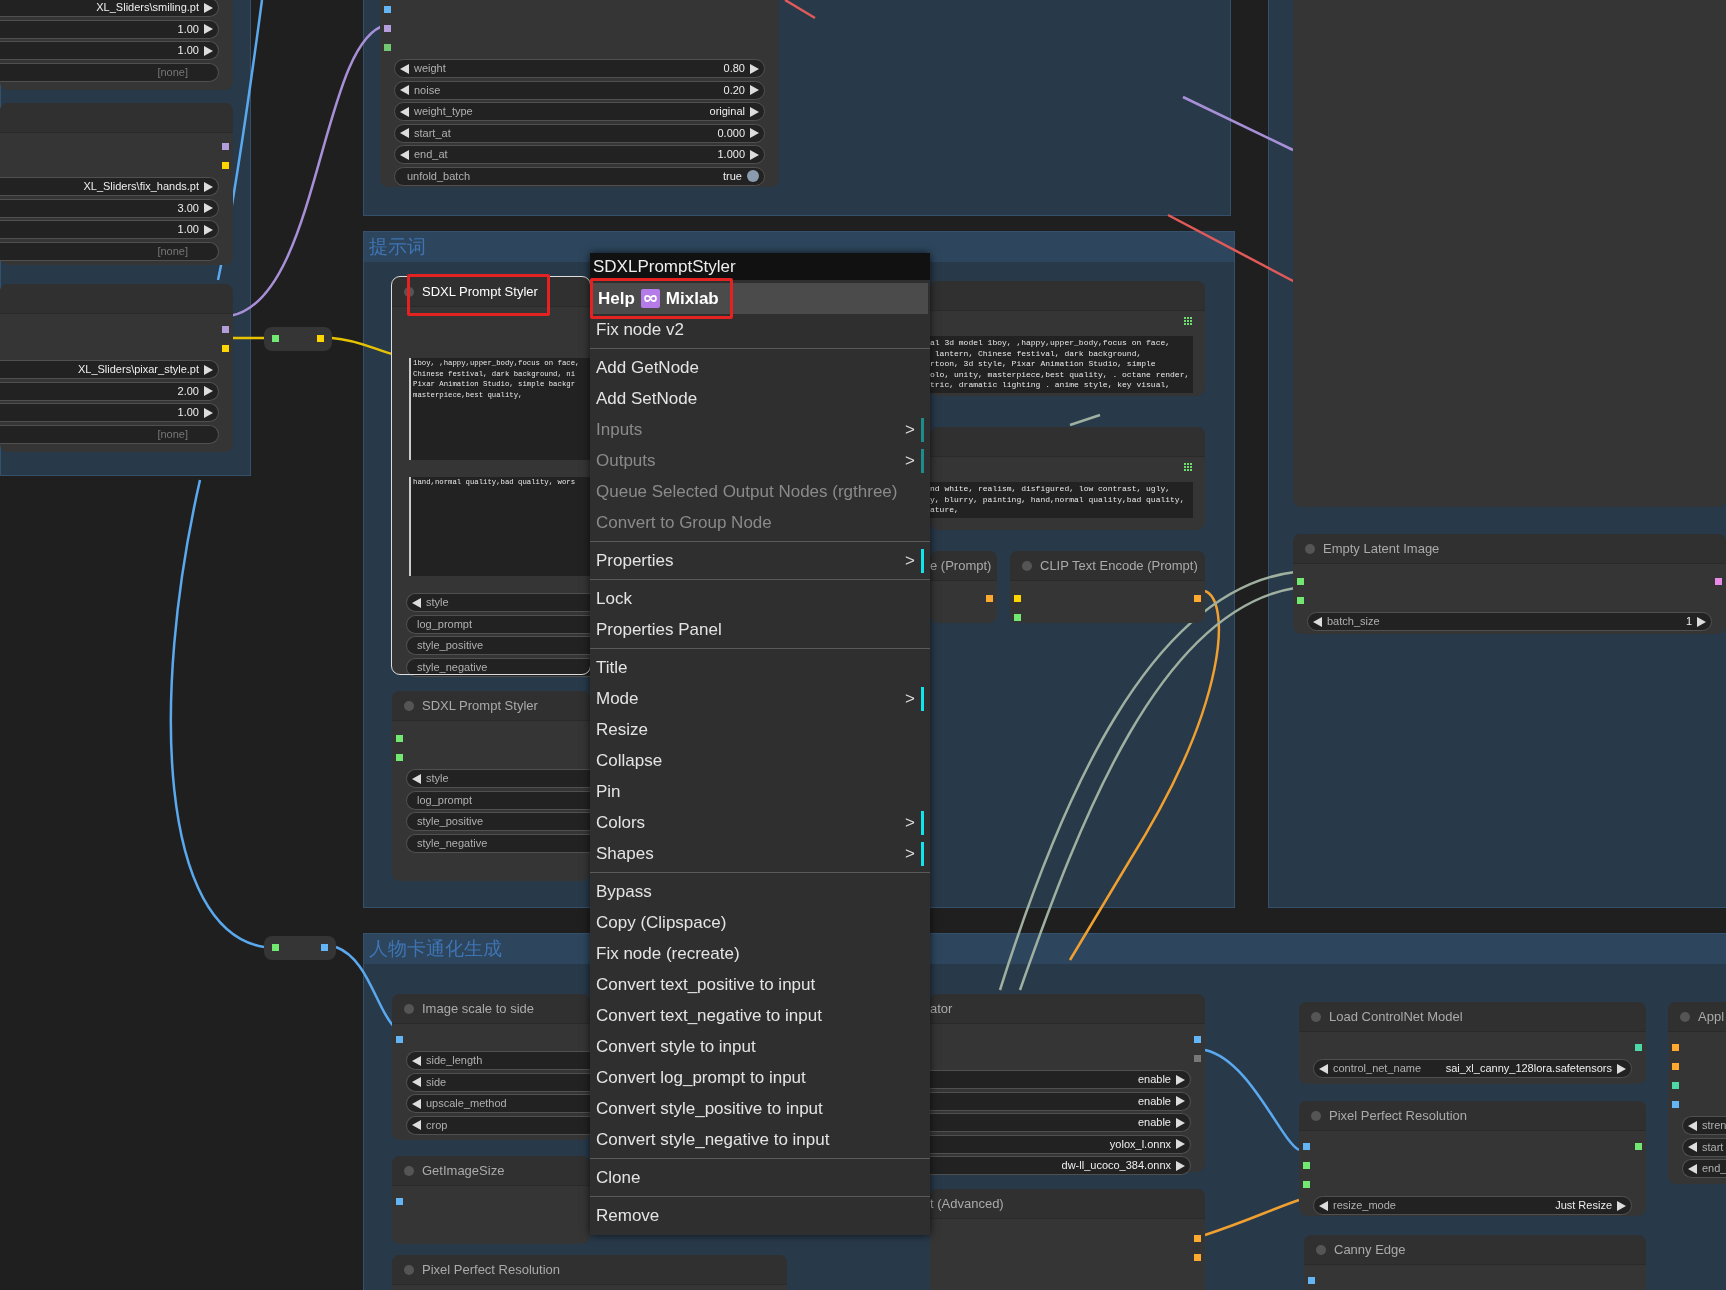 The width and height of the screenshot is (1726, 1290). What do you see at coordinates (579, 176) in the screenshot?
I see `node-widget: unfold_batch true` at bounding box center [579, 176].